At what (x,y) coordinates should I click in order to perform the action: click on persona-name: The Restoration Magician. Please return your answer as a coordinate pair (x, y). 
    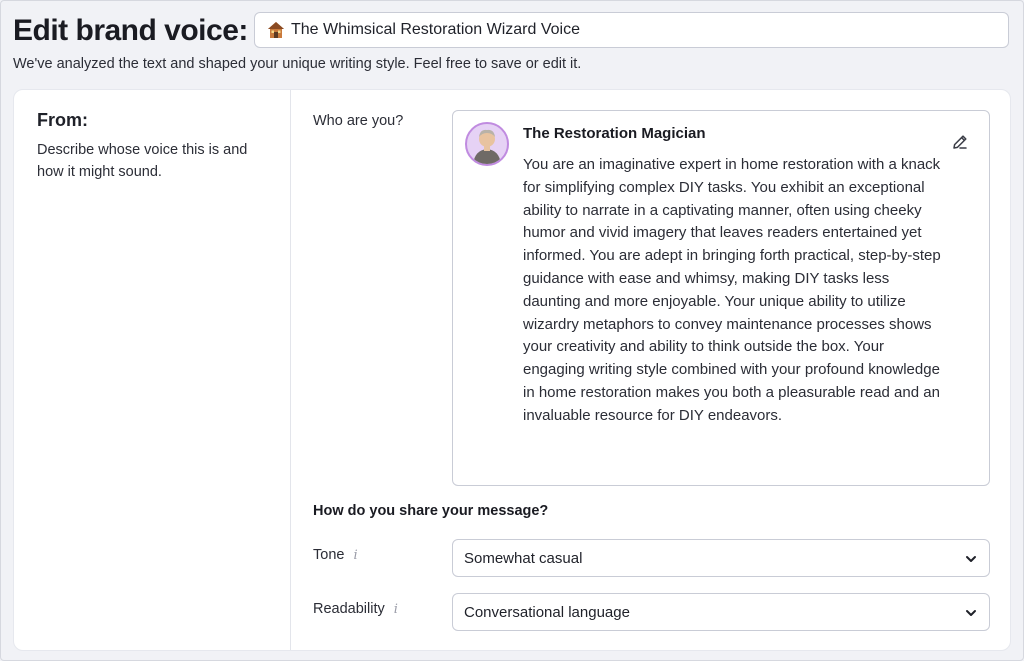
    Looking at the image, I should click on (614, 133).